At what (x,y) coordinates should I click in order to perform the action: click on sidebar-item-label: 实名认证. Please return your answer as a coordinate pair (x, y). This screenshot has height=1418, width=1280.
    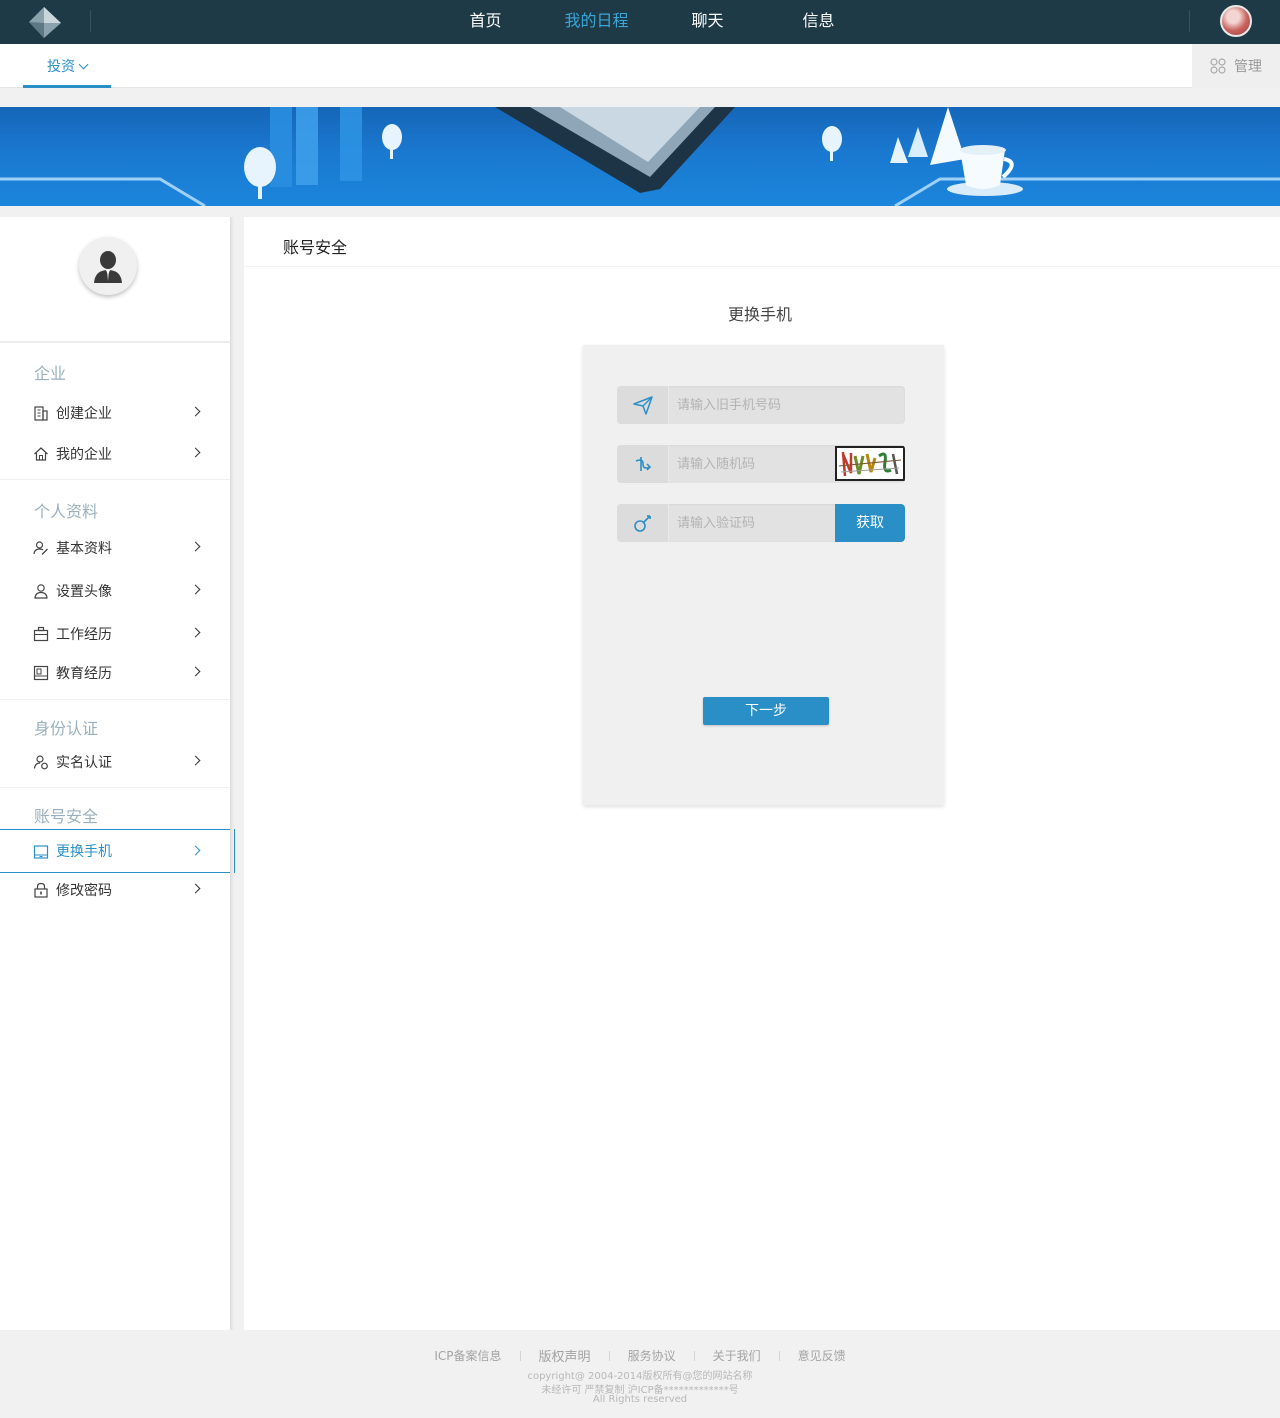
    Looking at the image, I should click on (84, 763).